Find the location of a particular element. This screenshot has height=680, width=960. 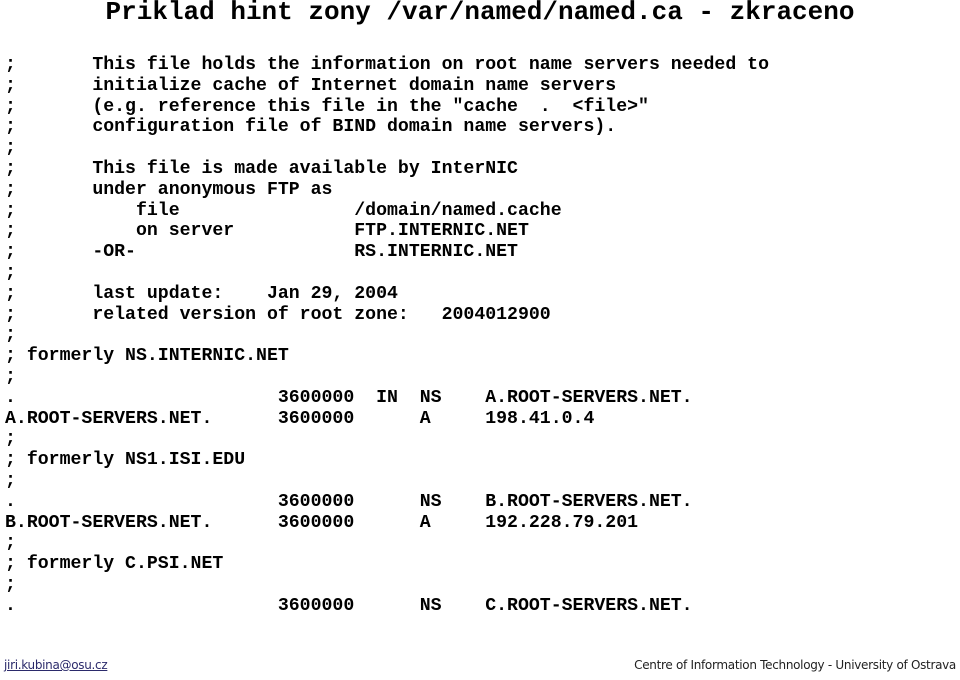

zone-line: . 3600000 IN NS A.ROOT-SERVERS.NET. is located at coordinates (349, 397).